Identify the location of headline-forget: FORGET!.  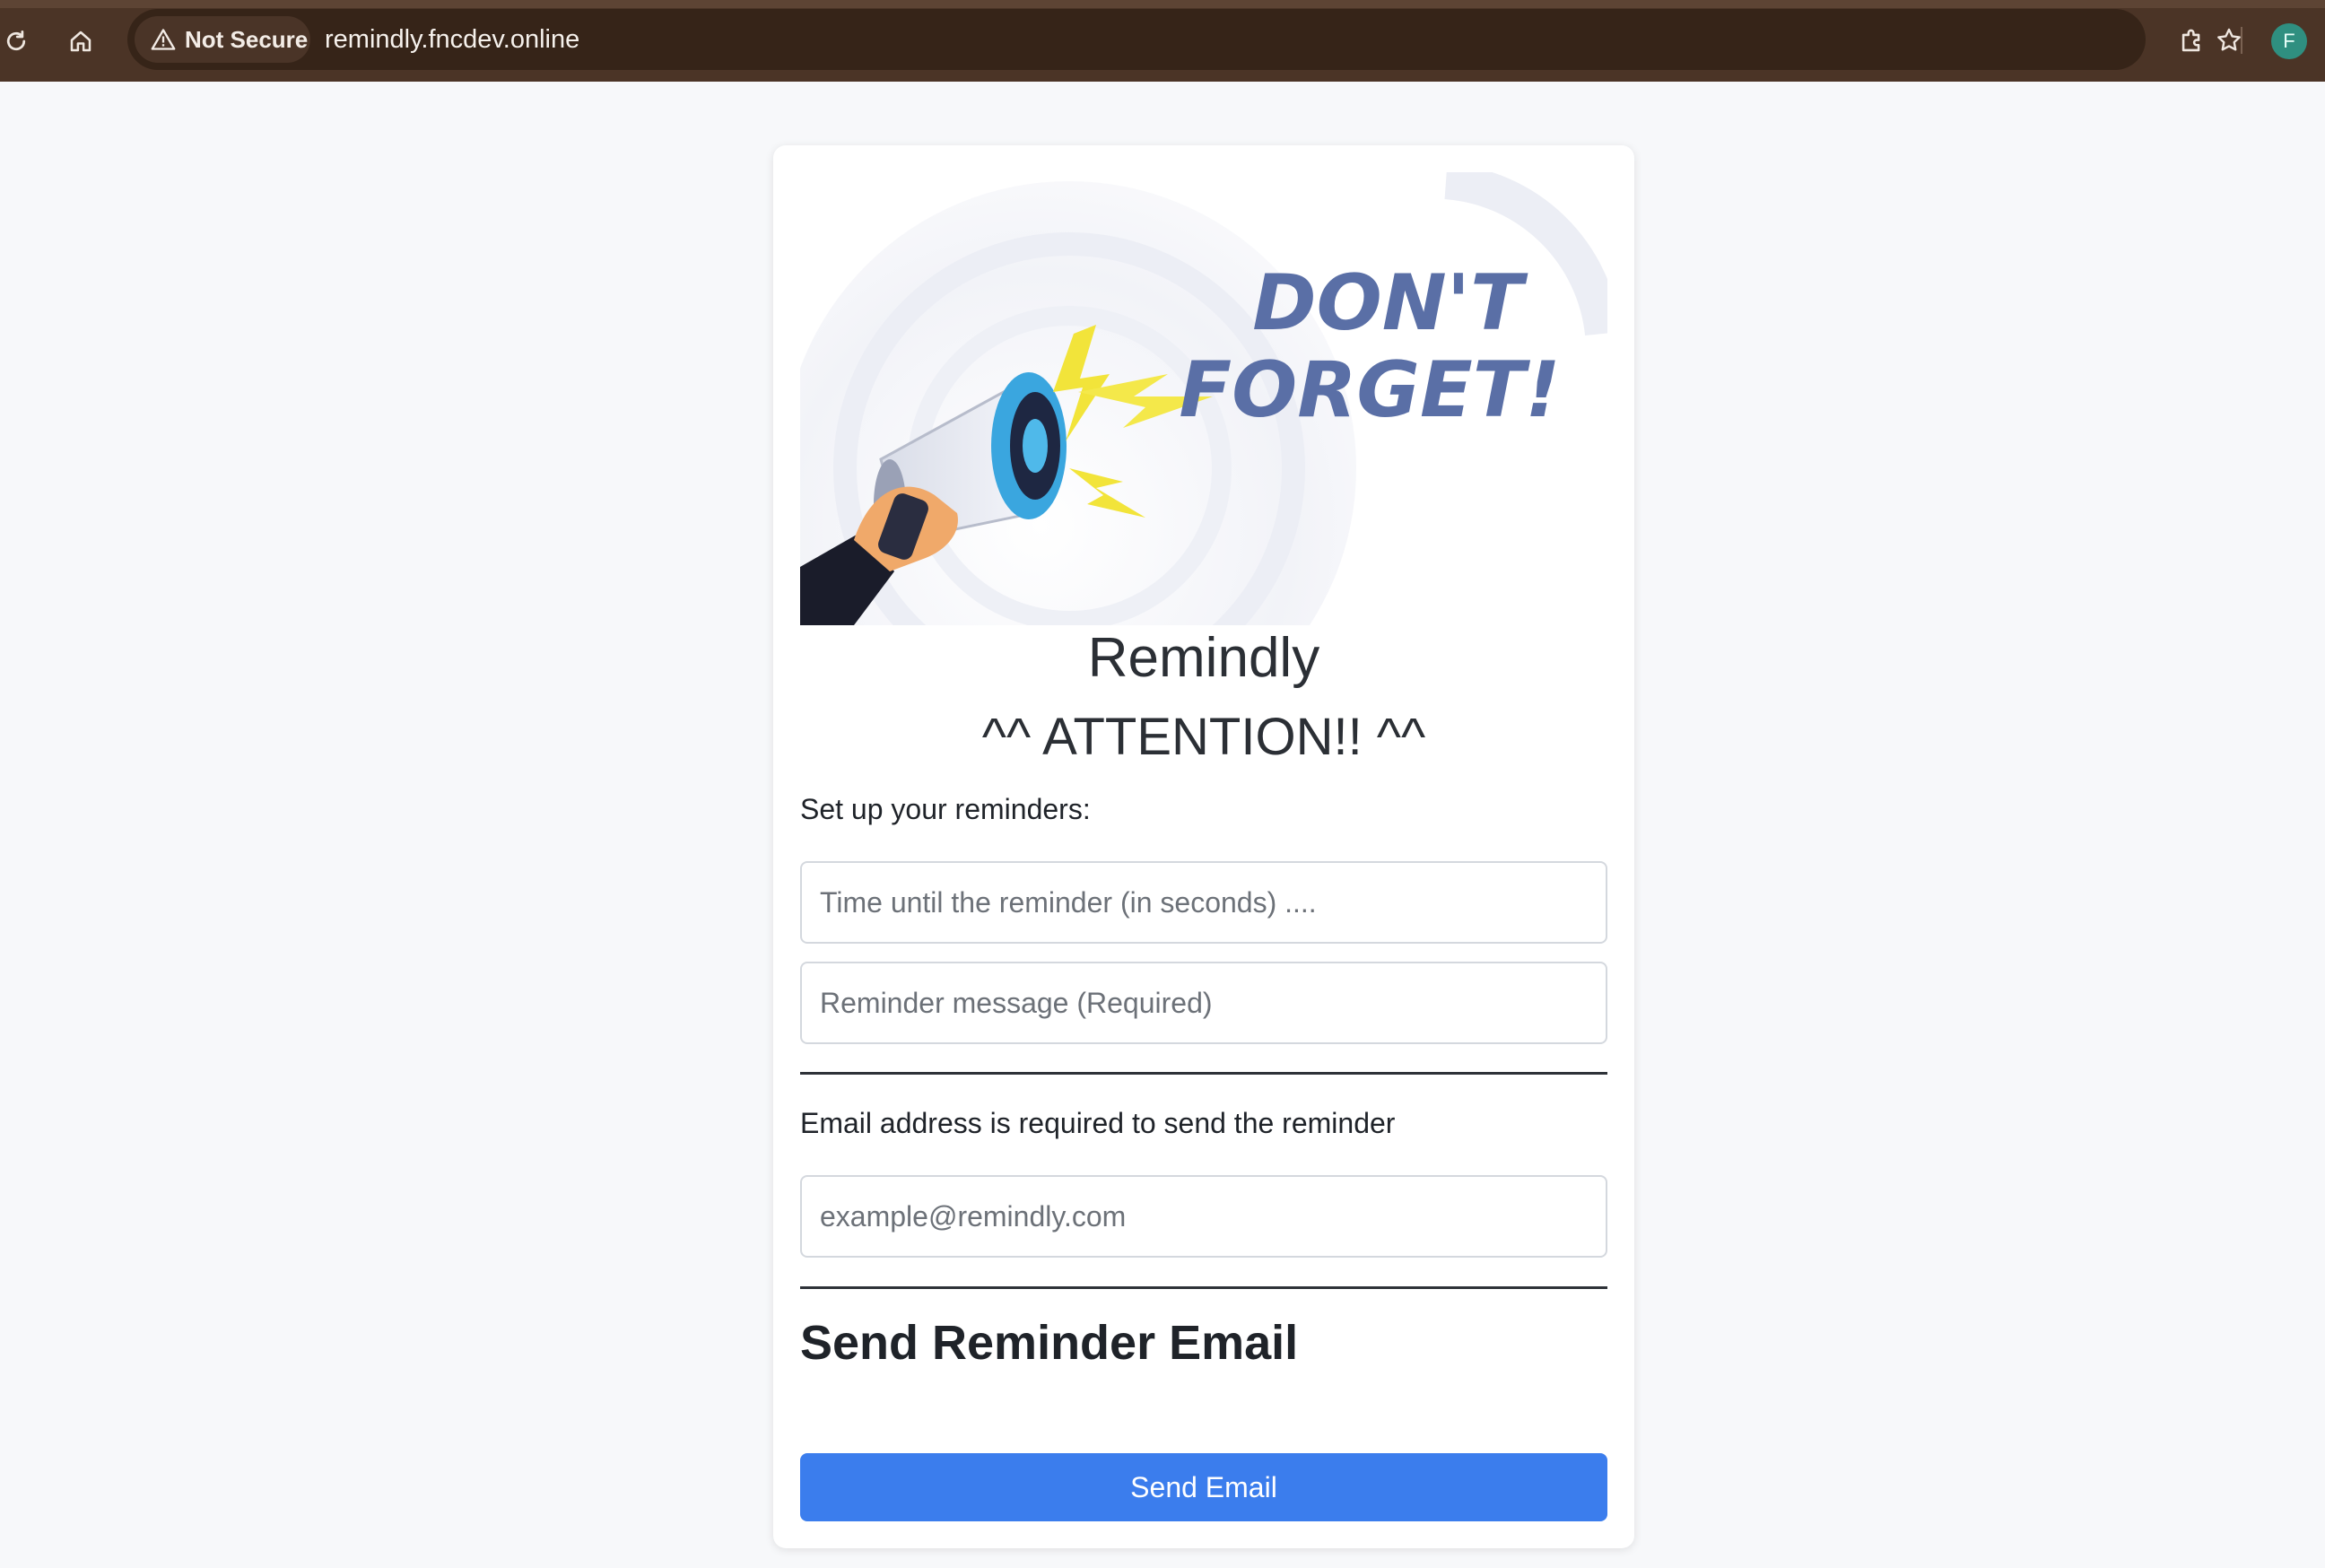
(1369, 390).